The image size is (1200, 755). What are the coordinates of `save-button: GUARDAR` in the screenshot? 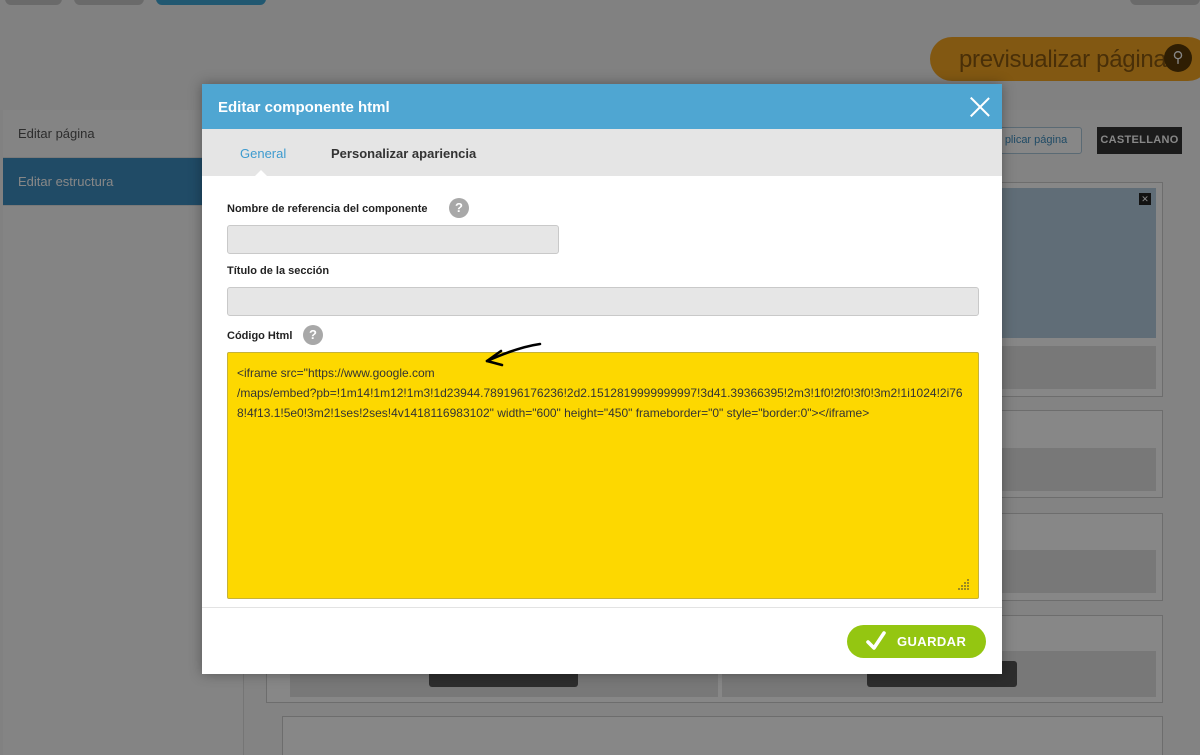 It's located at (916, 641).